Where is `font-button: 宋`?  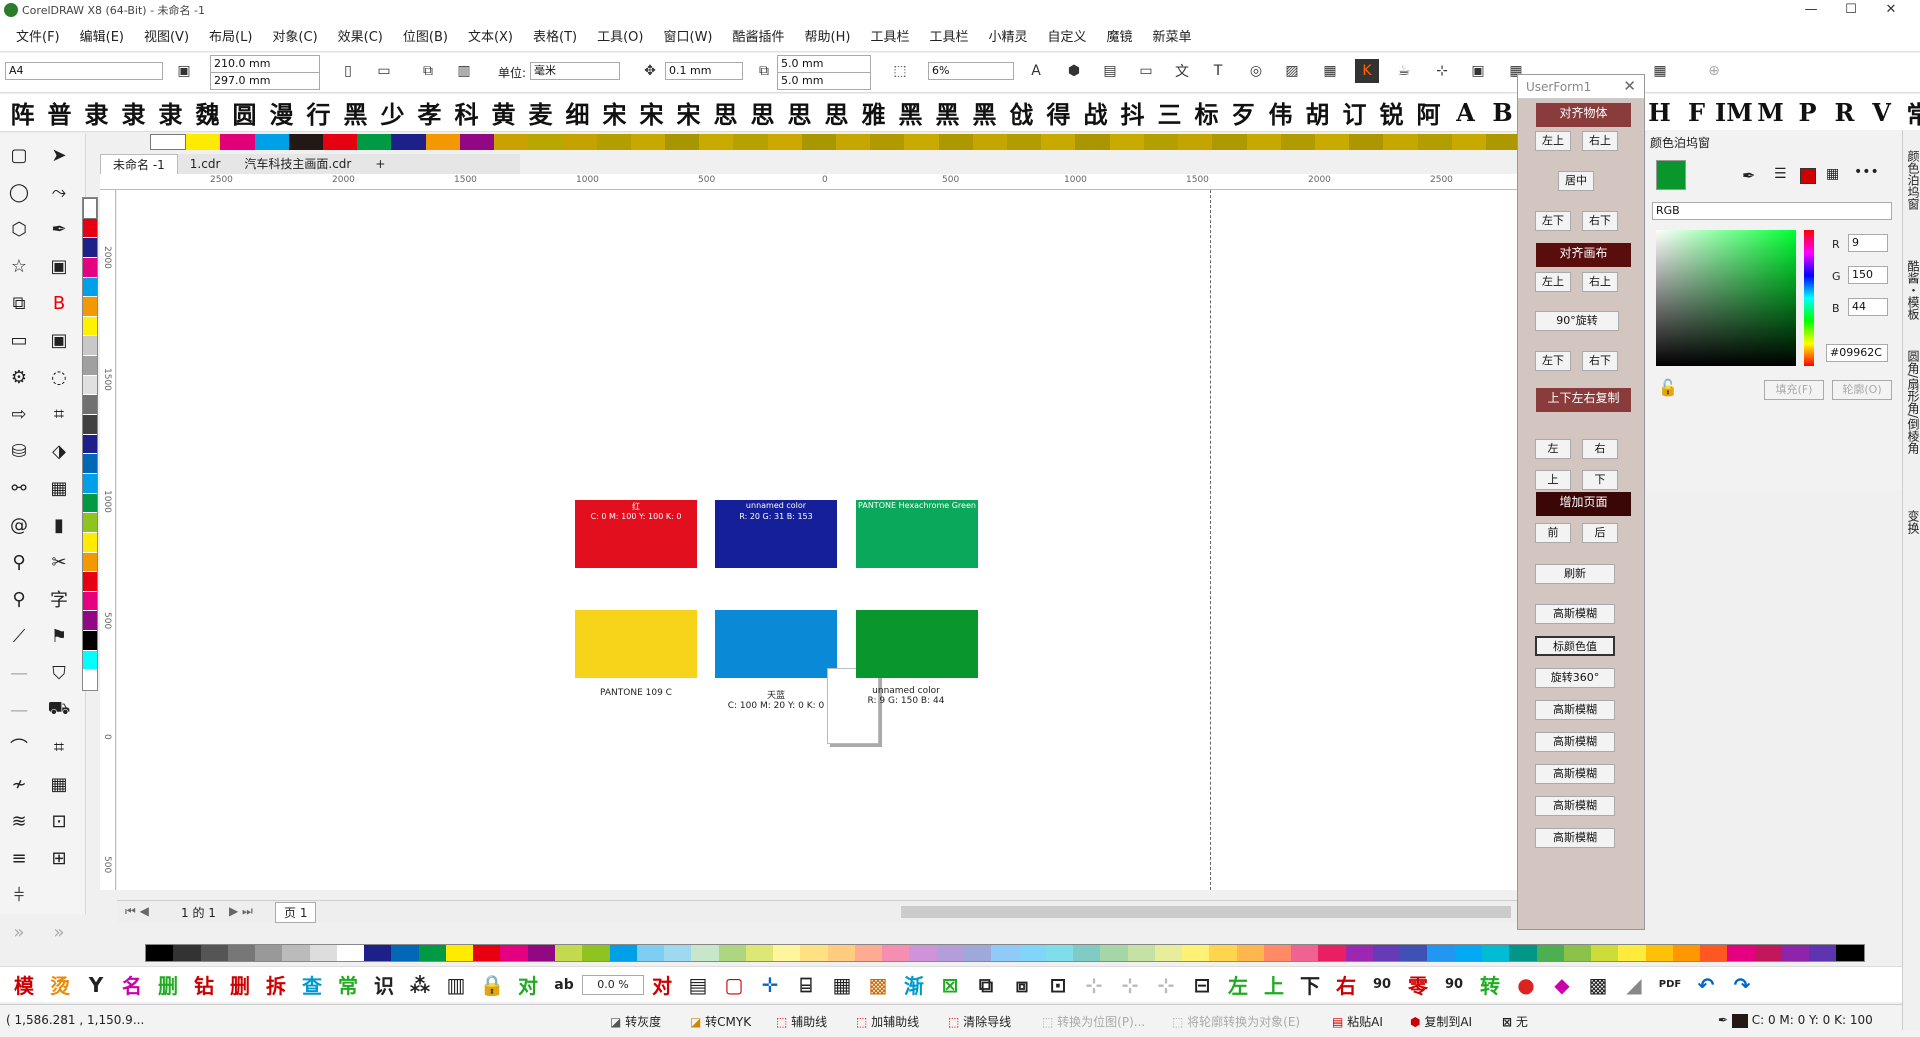 font-button: 宋 is located at coordinates (614, 112).